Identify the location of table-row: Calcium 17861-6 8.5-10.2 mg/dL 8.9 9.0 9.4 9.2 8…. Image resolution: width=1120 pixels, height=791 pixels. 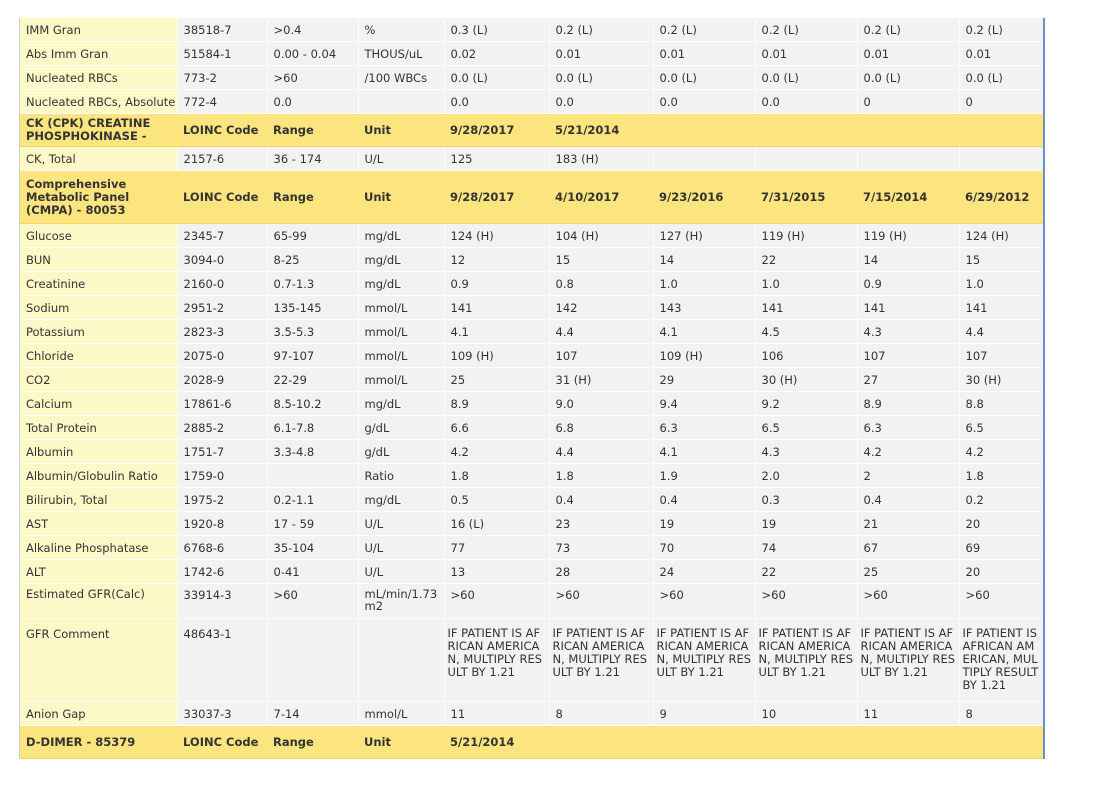
(531, 403).